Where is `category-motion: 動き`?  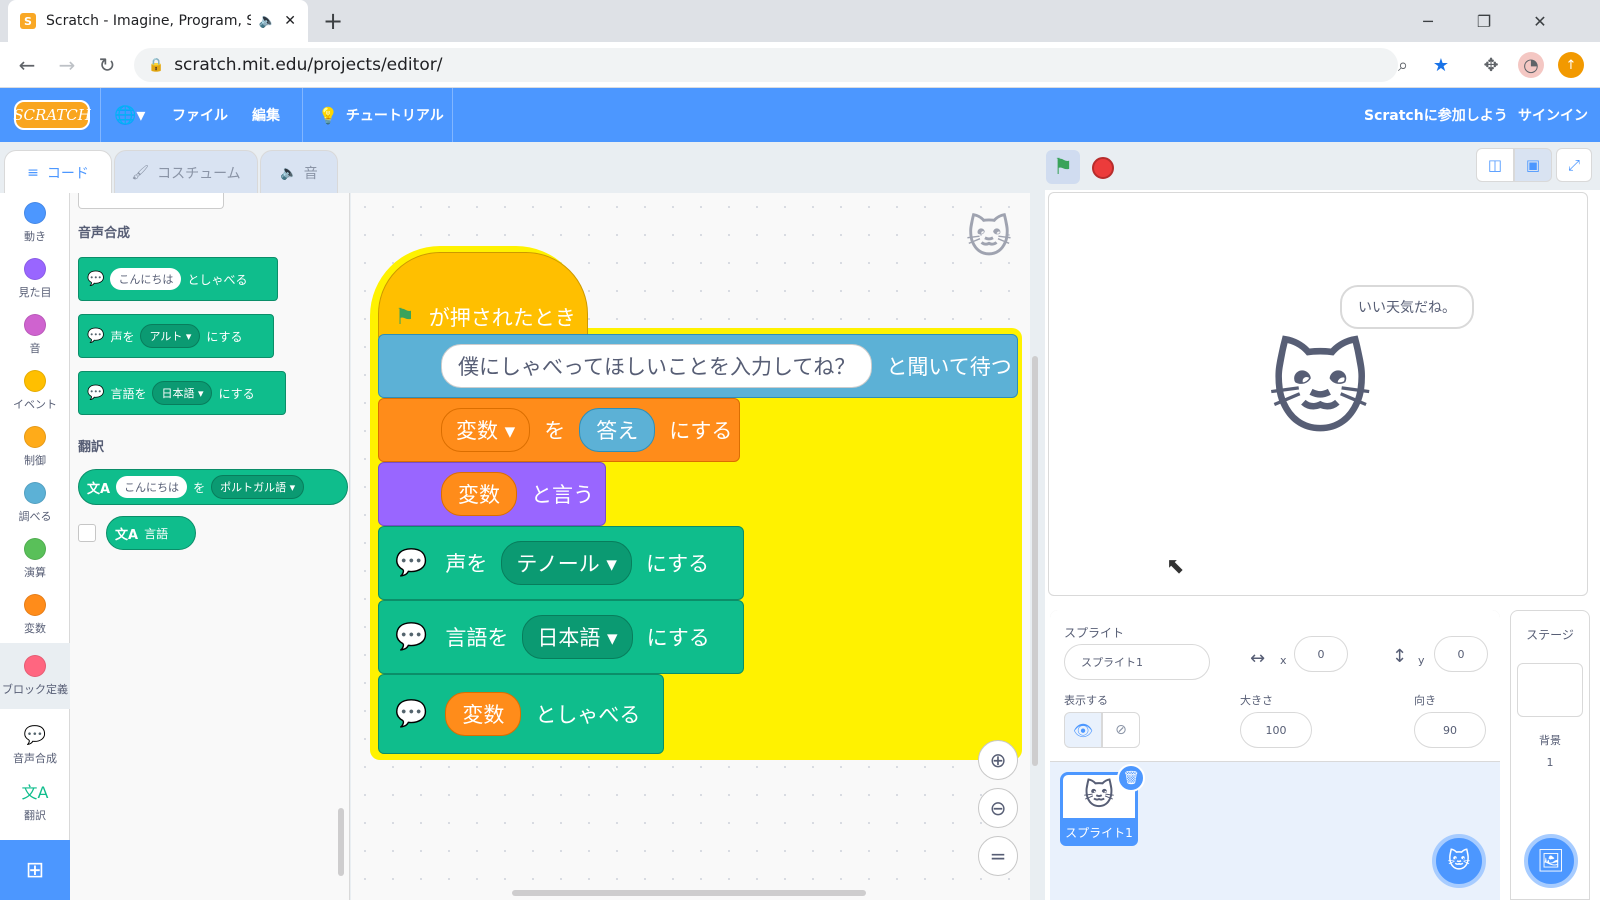 category-motion: 動き is located at coordinates (35, 223).